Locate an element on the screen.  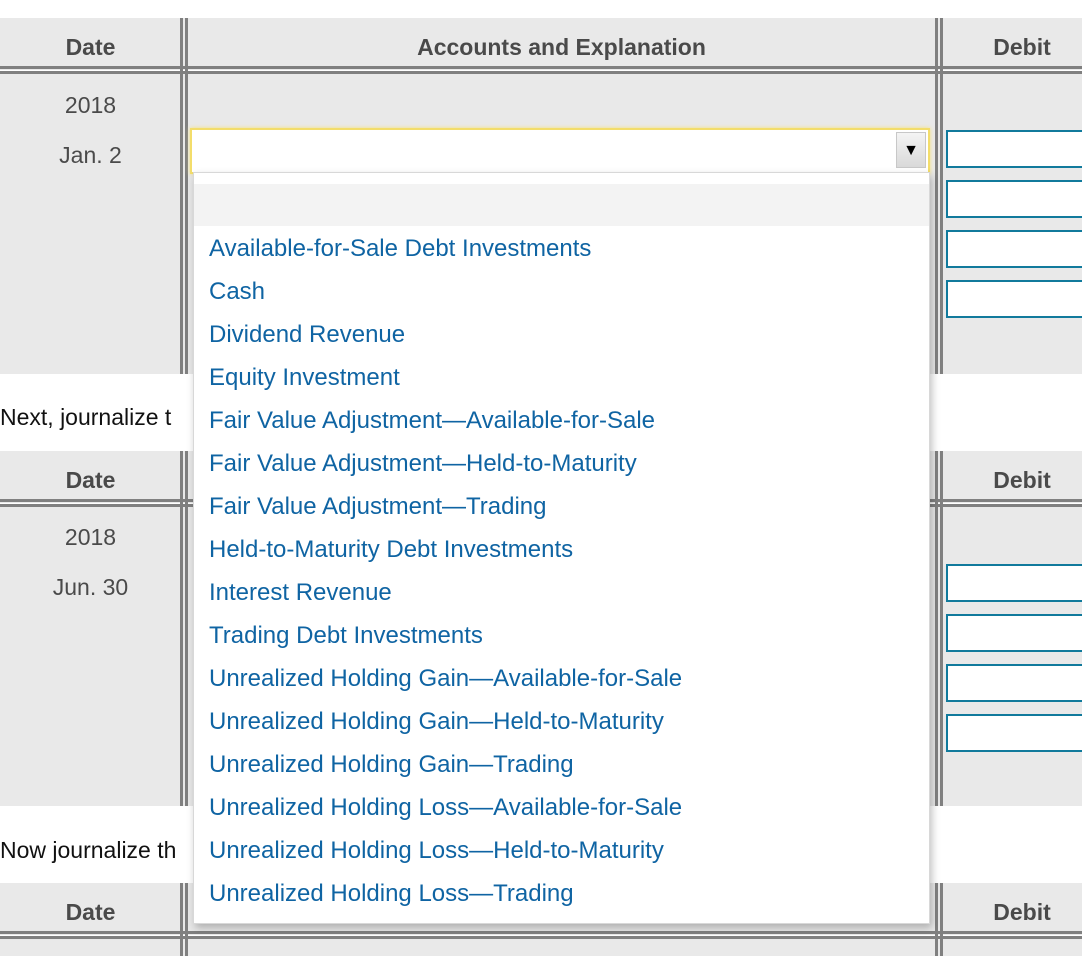
entry-date: Jan. 2 is located at coordinates (90, 155).